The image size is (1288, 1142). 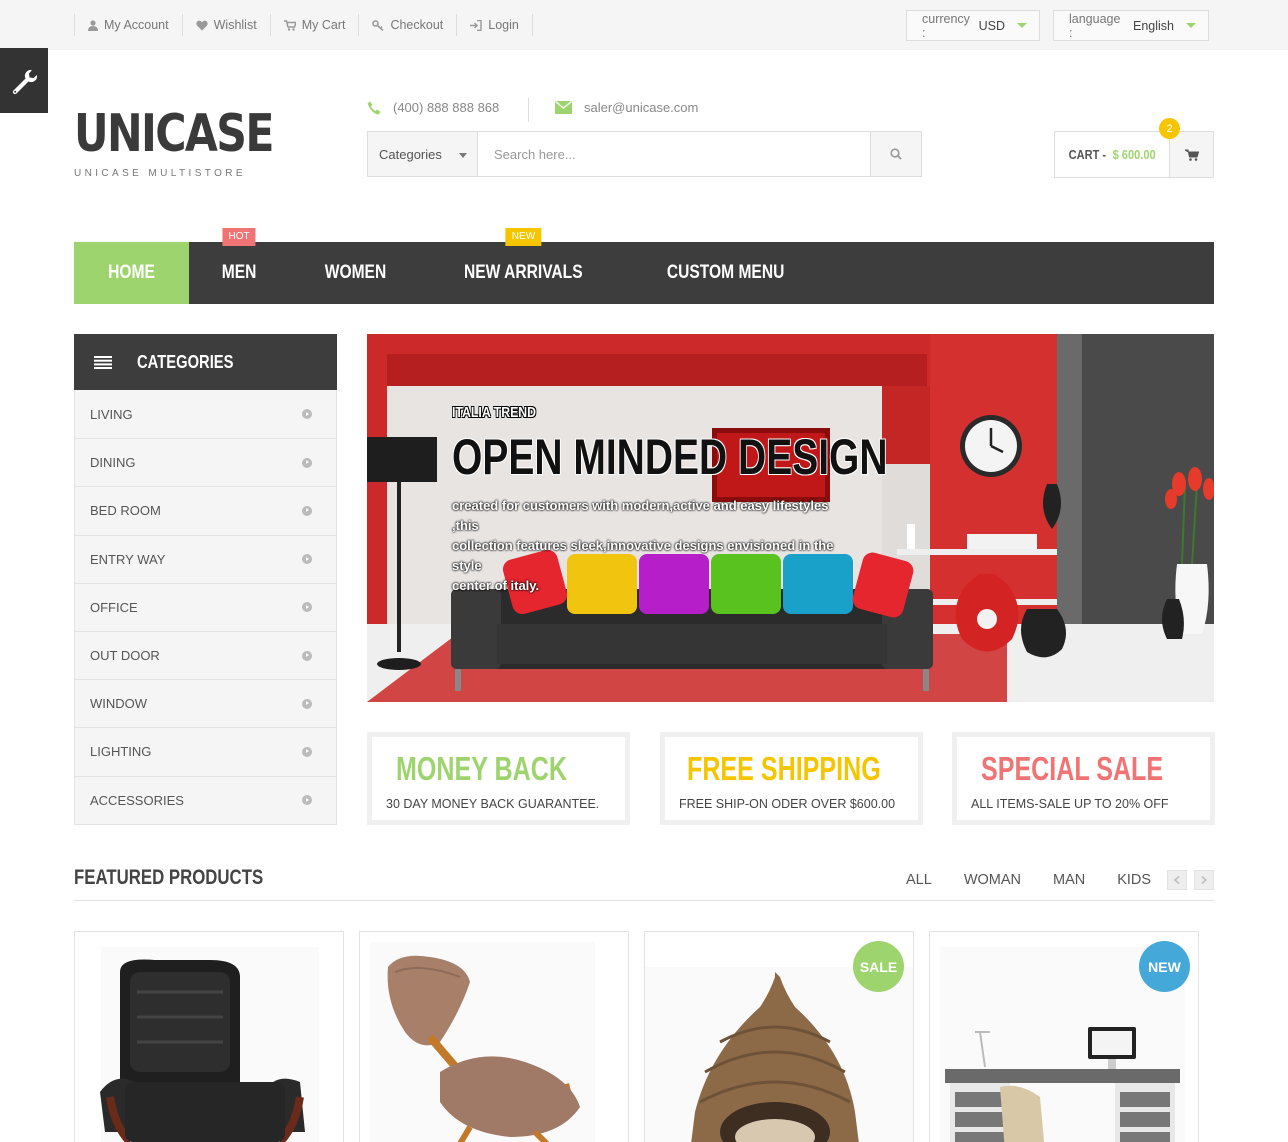 I want to click on cart-count-badge: 2, so click(x=1169, y=128).